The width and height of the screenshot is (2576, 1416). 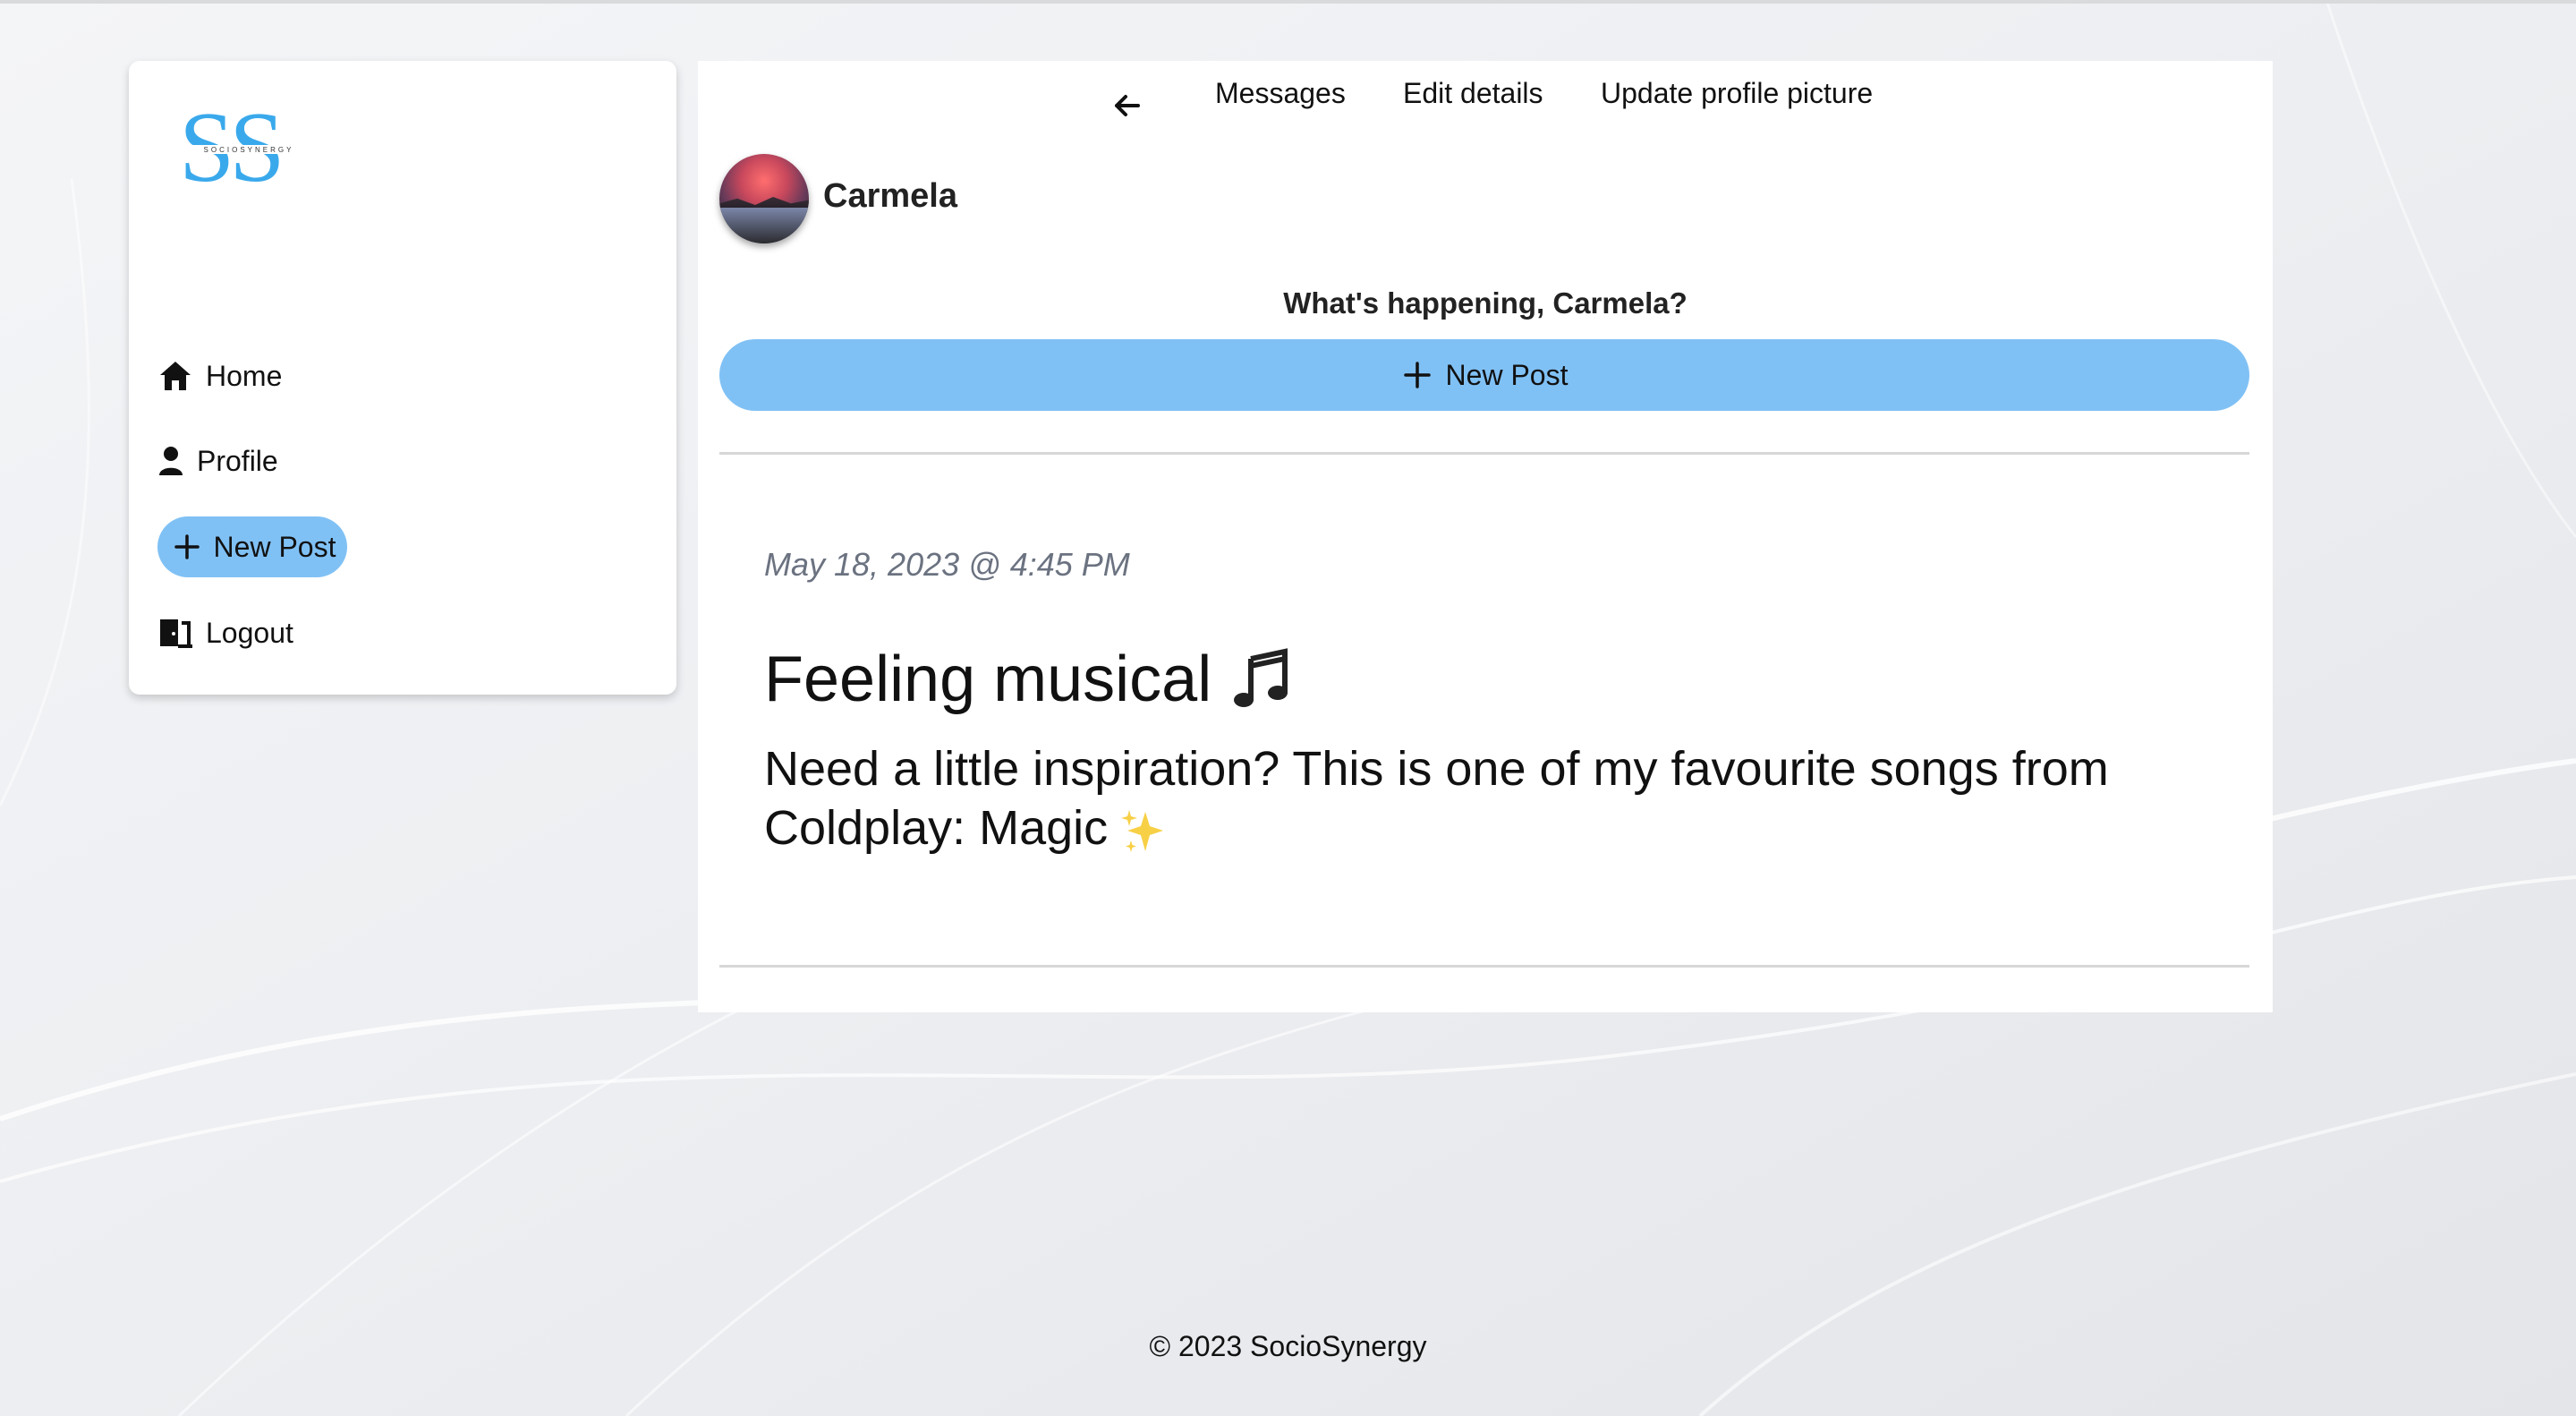 What do you see at coordinates (1127, 106) in the screenshot?
I see `arrow-left-icon` at bounding box center [1127, 106].